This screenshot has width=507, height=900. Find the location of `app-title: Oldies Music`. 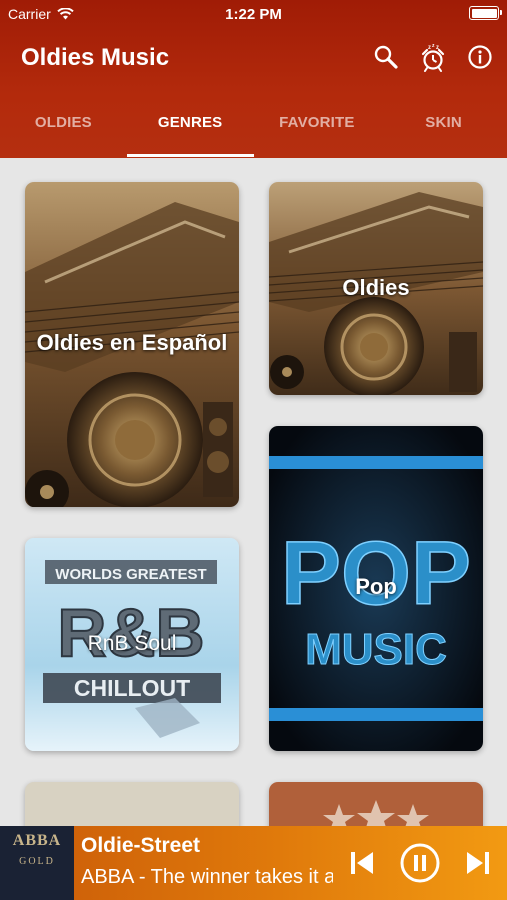

app-title: Oldies Music is located at coordinates (95, 57).